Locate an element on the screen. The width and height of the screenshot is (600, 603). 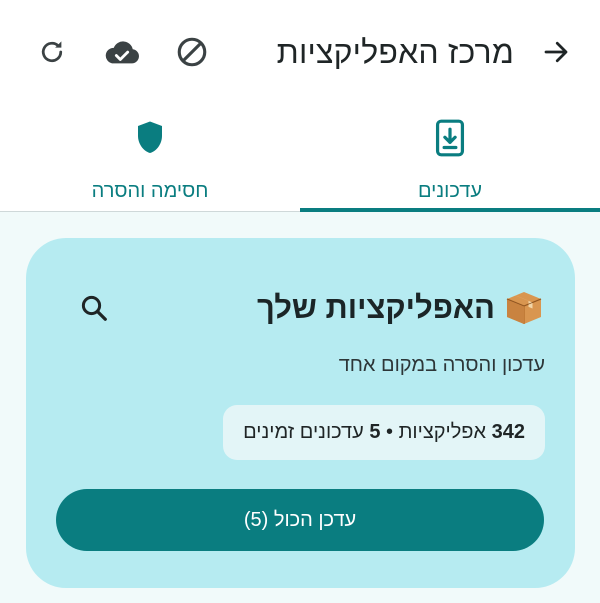
refresh-icon is located at coordinates (52, 52).